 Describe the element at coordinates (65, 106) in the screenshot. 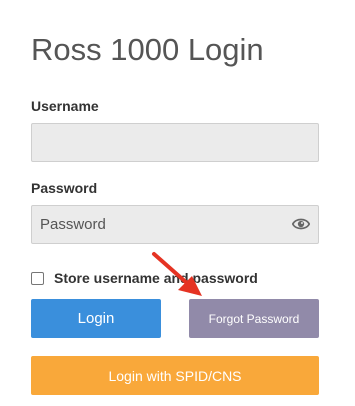

I see `username-label: Username` at that location.